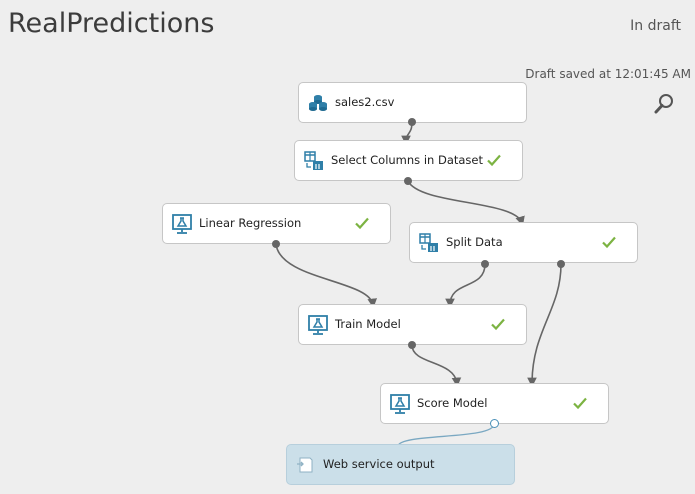 This screenshot has height=494, width=695. Describe the element at coordinates (365, 102) in the screenshot. I see `module-label: sales2.csv` at that location.